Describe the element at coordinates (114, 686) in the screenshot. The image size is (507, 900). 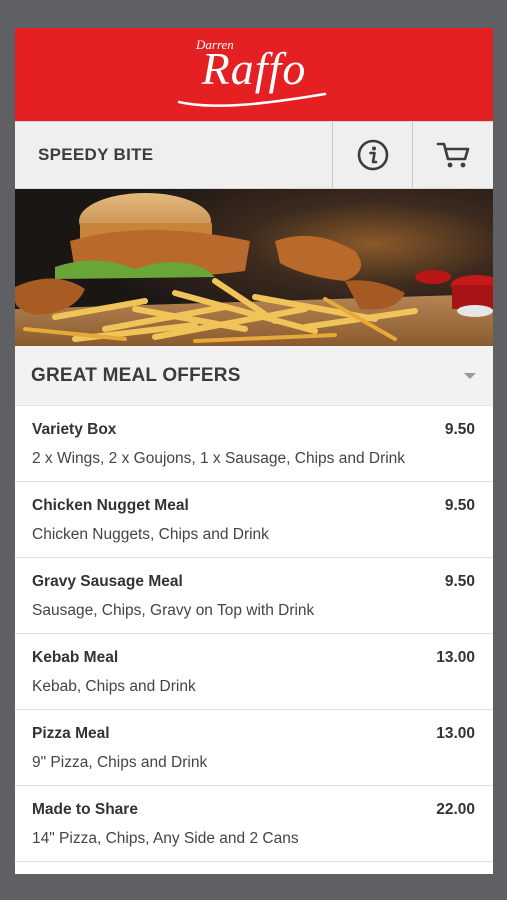
I see `item-description: Kebab, Chips and Drink` at that location.